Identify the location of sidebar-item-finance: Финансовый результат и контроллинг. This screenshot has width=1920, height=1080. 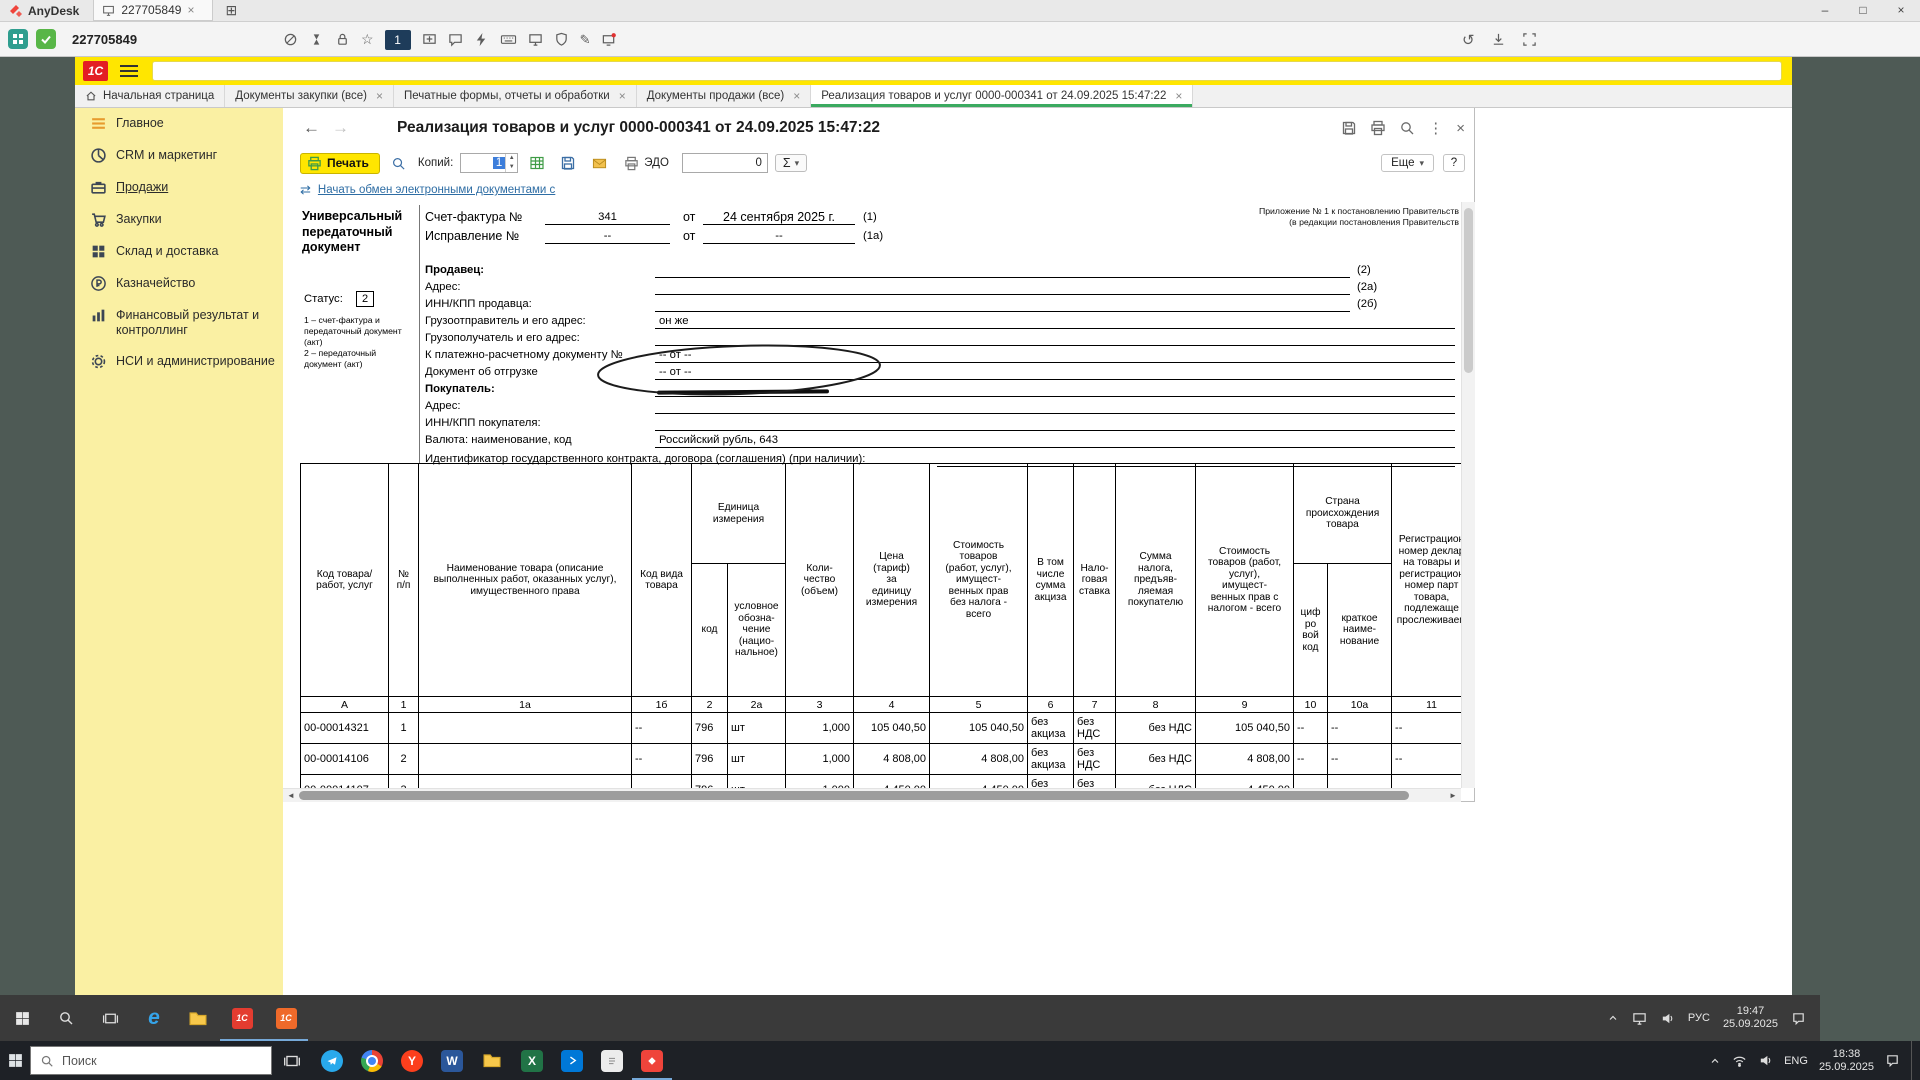
(179, 323).